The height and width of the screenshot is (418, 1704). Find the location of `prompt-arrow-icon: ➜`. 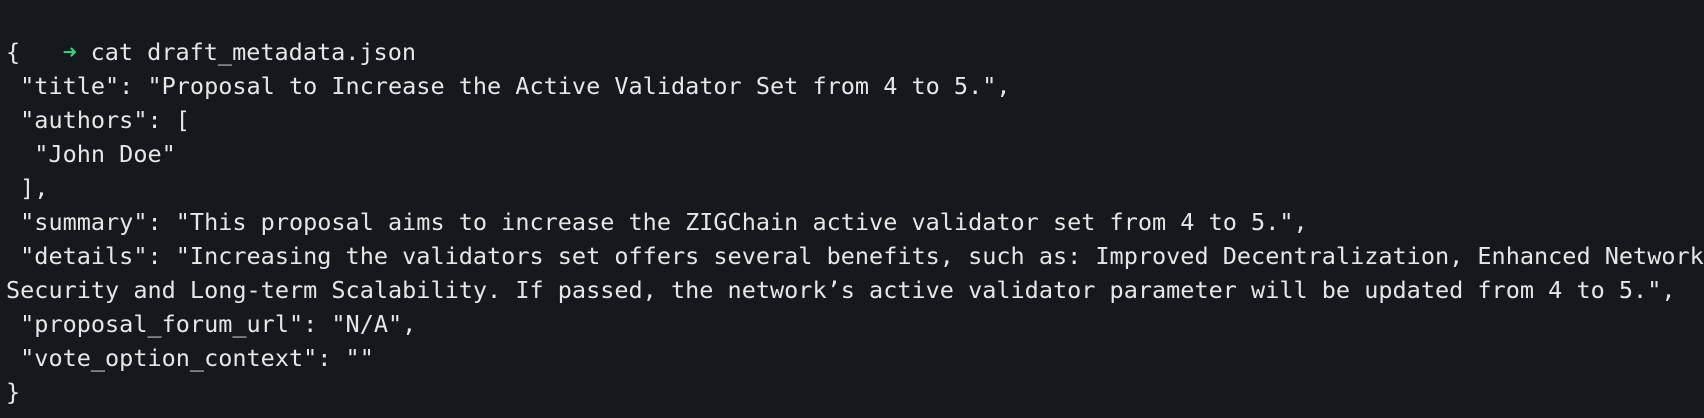

prompt-arrow-icon: ➜ is located at coordinates (69, 52).